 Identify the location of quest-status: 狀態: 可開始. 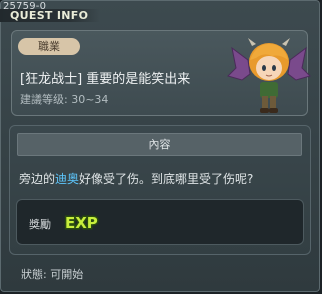
(52, 274).